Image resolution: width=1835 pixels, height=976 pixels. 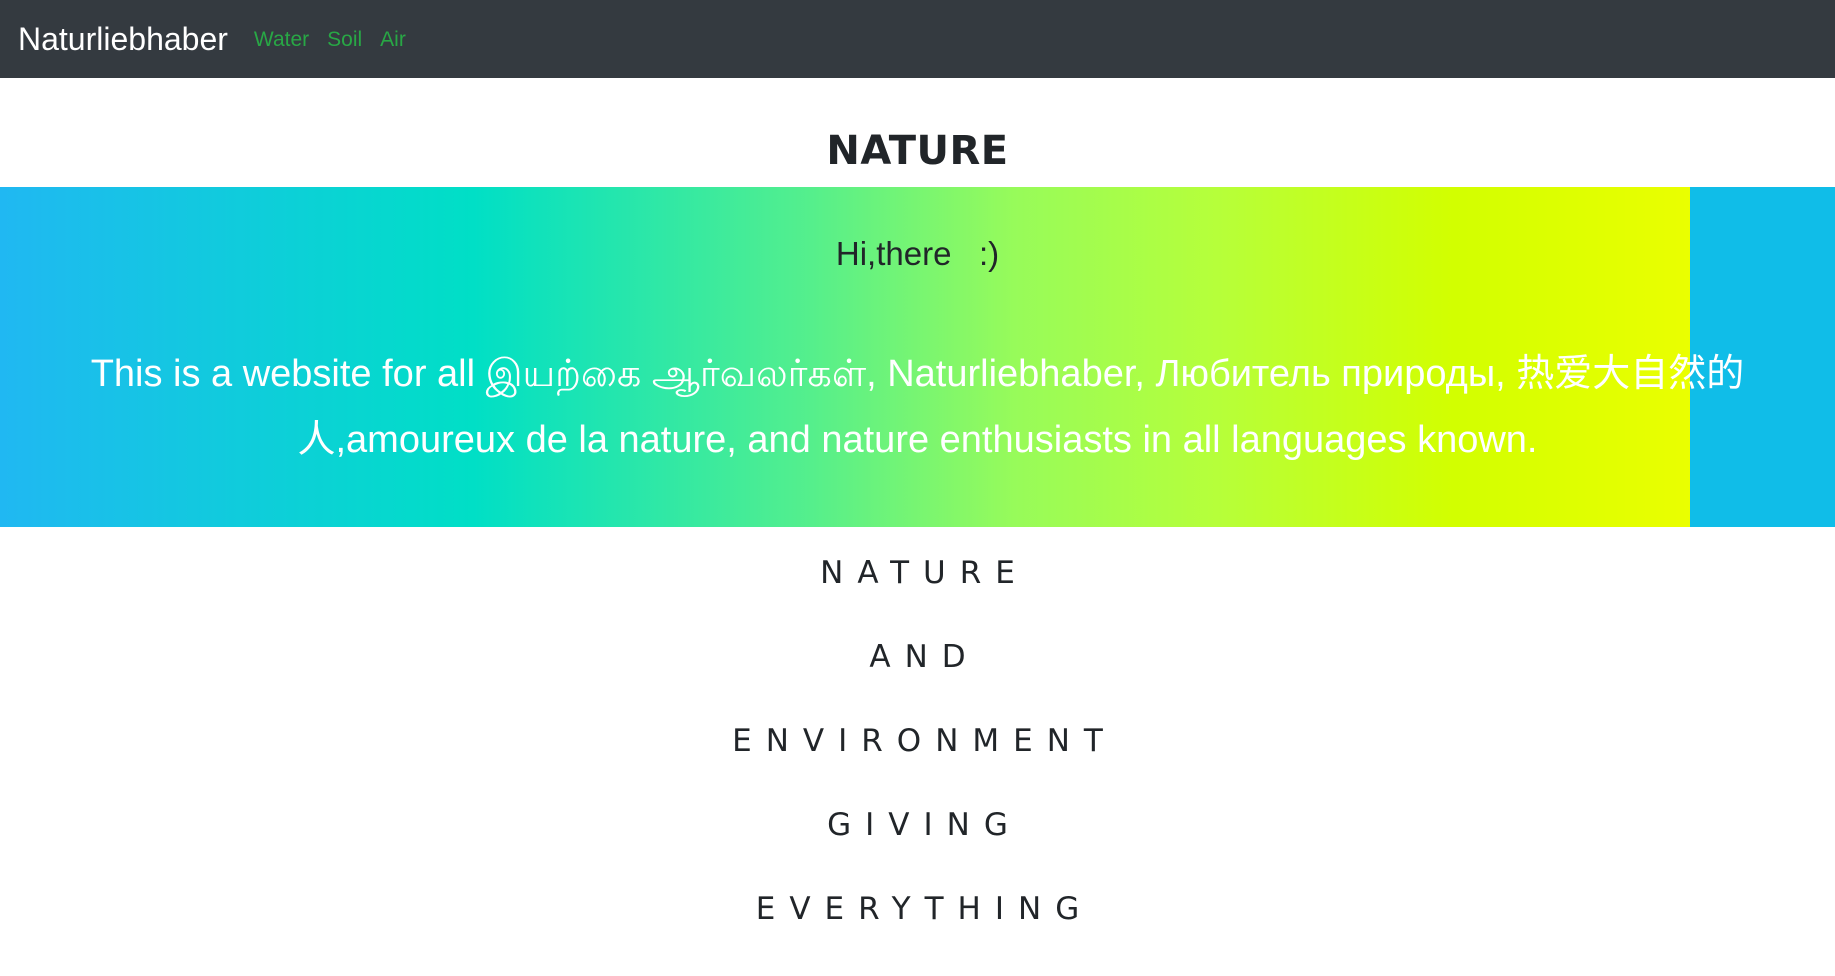 I want to click on page-title: NATURE, so click(x=917, y=151).